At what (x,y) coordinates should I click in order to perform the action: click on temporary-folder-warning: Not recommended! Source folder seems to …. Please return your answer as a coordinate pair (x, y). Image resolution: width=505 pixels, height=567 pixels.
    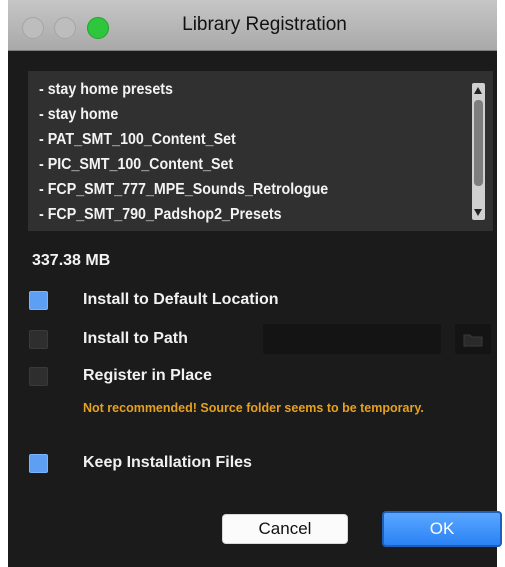
    Looking at the image, I should click on (253, 408).